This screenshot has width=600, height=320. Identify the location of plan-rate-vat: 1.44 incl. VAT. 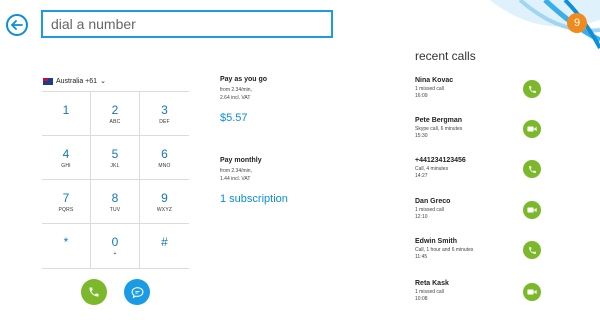
(235, 179).